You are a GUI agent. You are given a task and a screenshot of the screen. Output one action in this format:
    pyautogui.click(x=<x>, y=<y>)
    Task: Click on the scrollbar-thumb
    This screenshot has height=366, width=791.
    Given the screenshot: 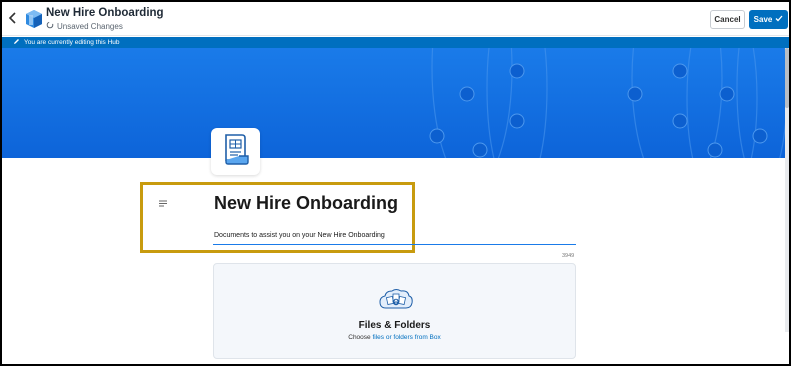 What is the action you would take?
    pyautogui.click(x=787, y=78)
    